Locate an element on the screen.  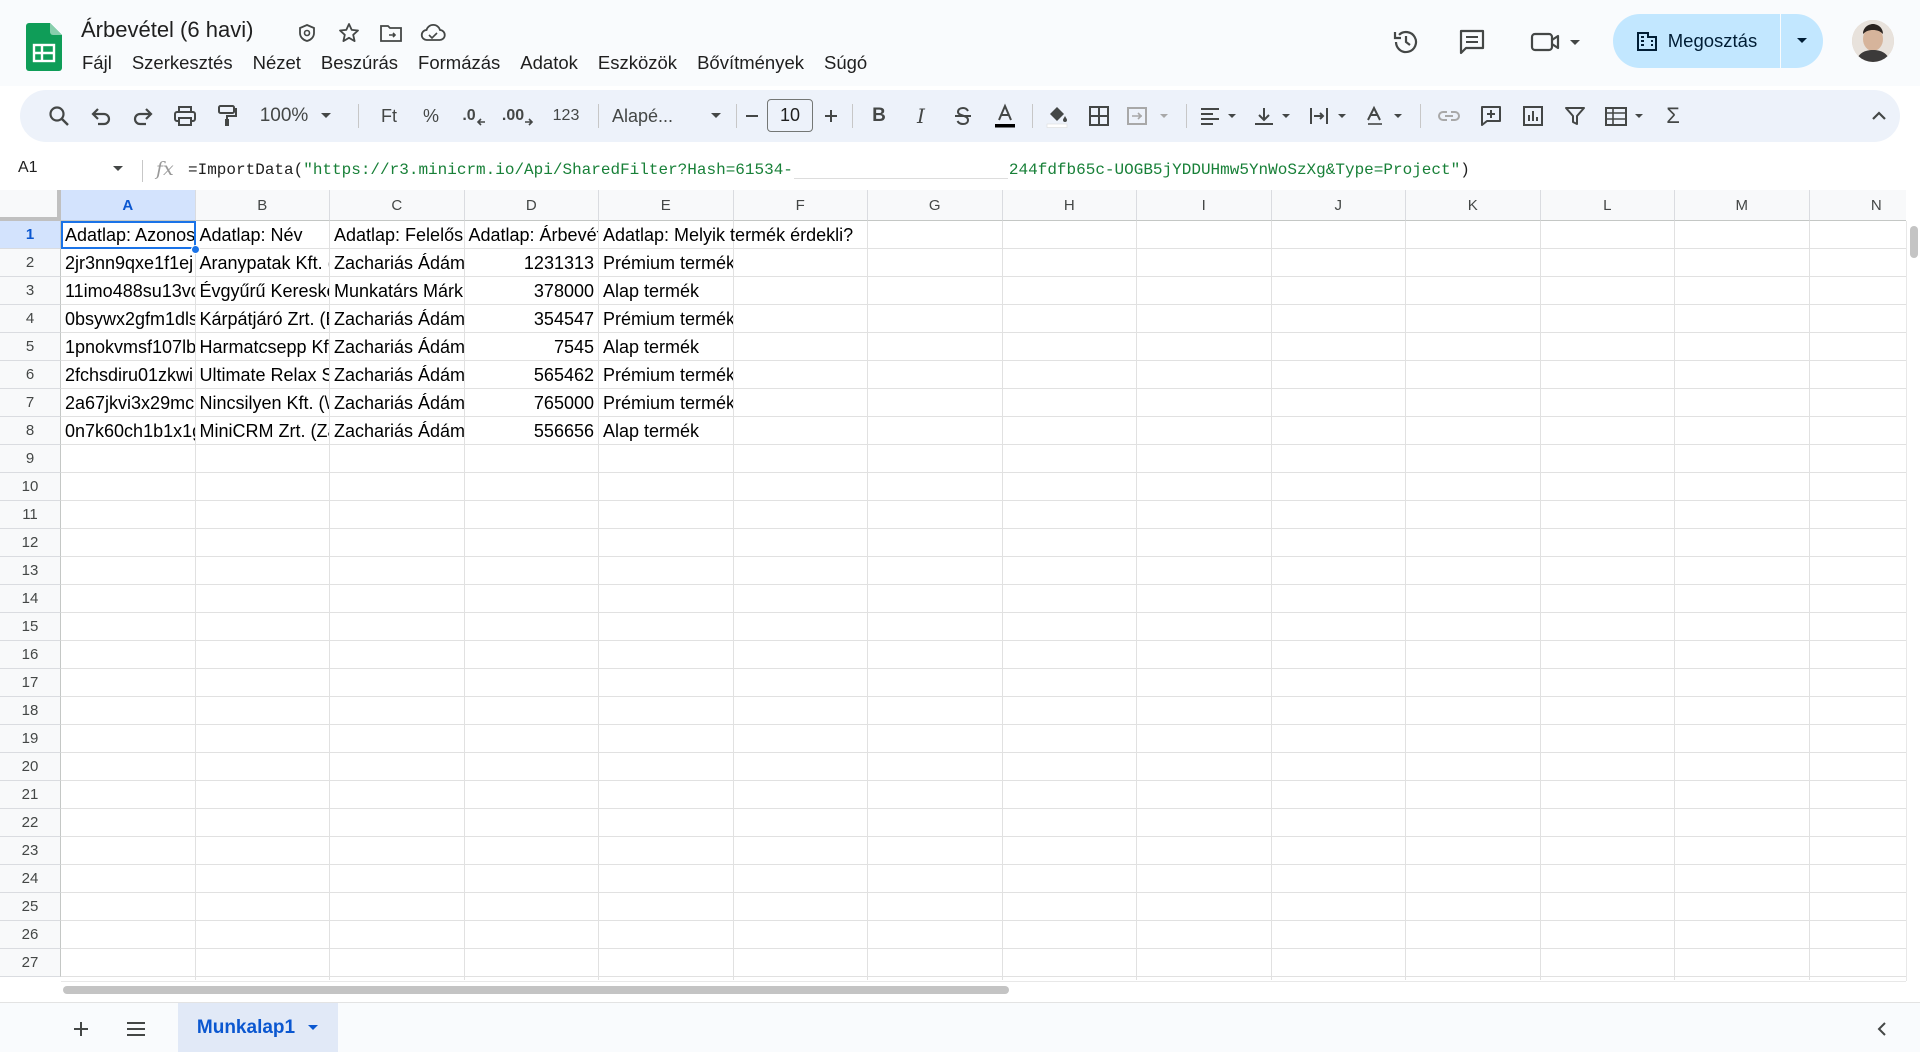
menu-insert: Beszúrás is located at coordinates (359, 63).